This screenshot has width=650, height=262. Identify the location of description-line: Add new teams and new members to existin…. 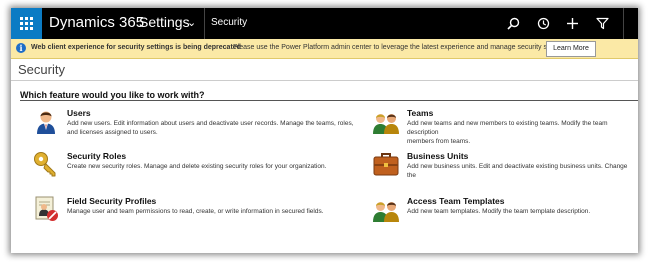
(507, 128).